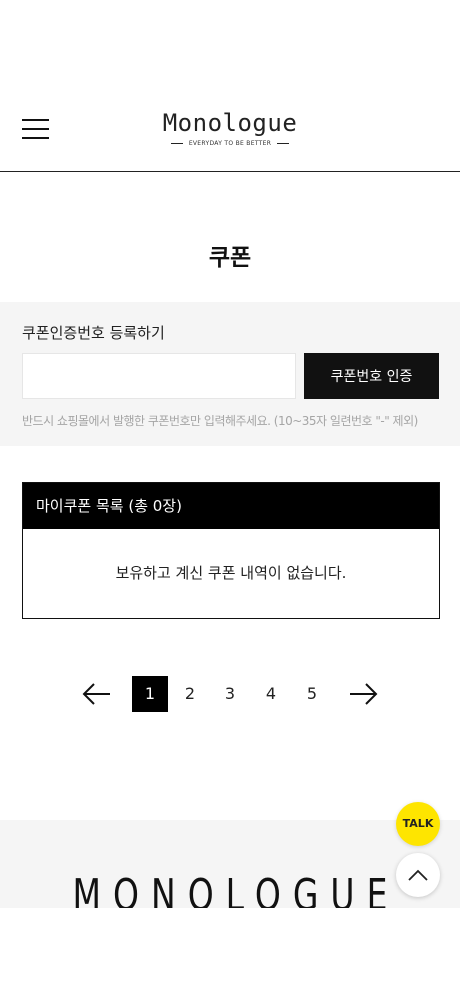 This screenshot has height=996, width=460. I want to click on pagination-page-5: 5, so click(312, 694).